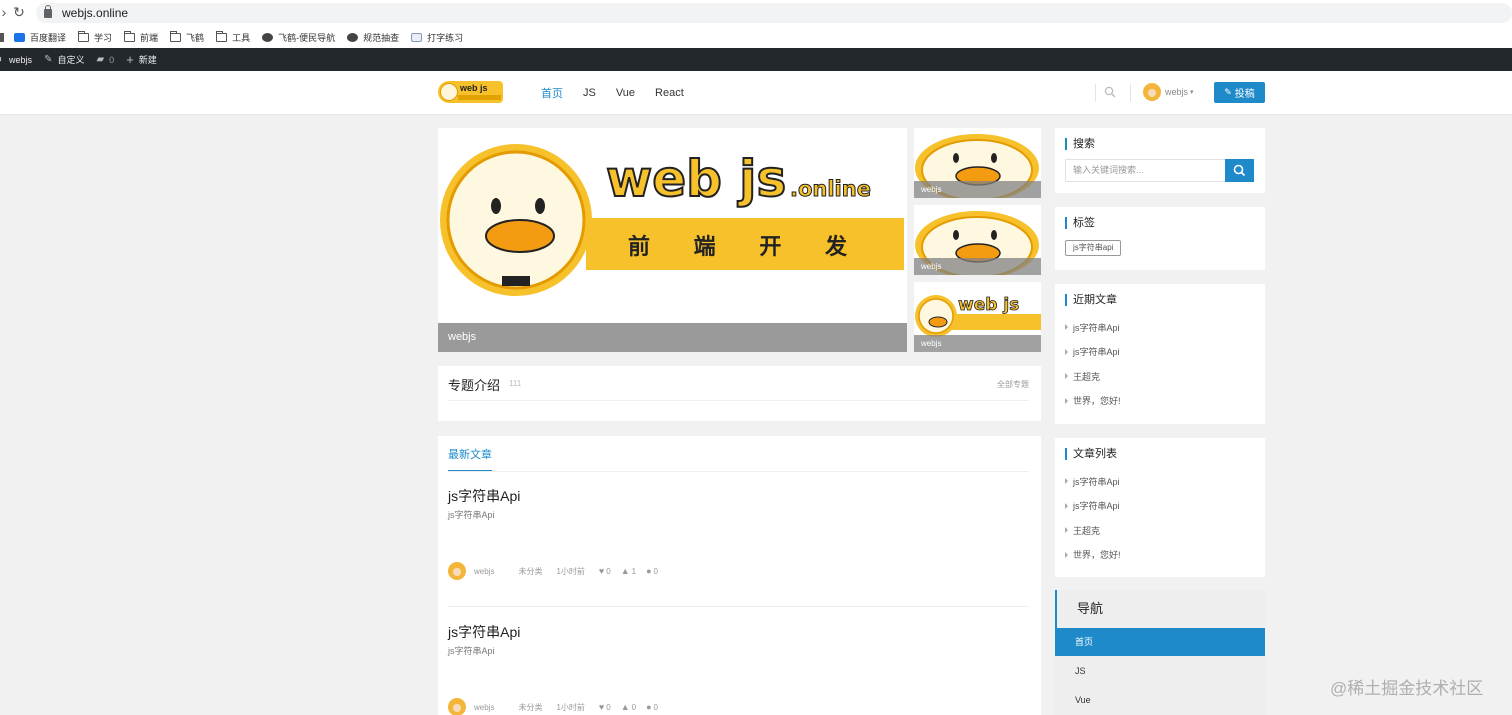 Image resolution: width=1512 pixels, height=715 pixels. Describe the element at coordinates (669, 93) in the screenshot. I see `nav-react: React` at that location.